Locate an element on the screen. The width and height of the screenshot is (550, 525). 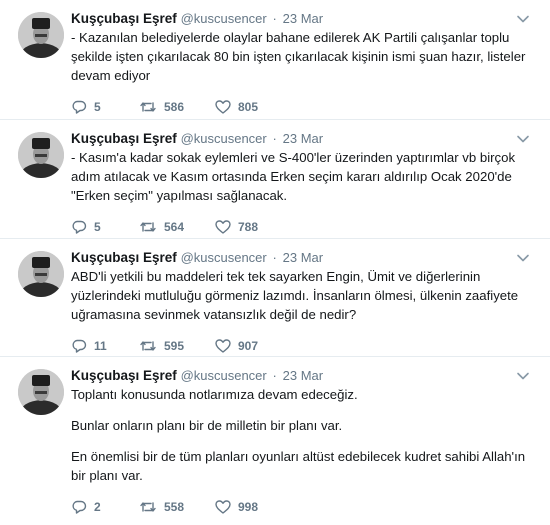
retweet-button: 586 is located at coordinates (177, 107).